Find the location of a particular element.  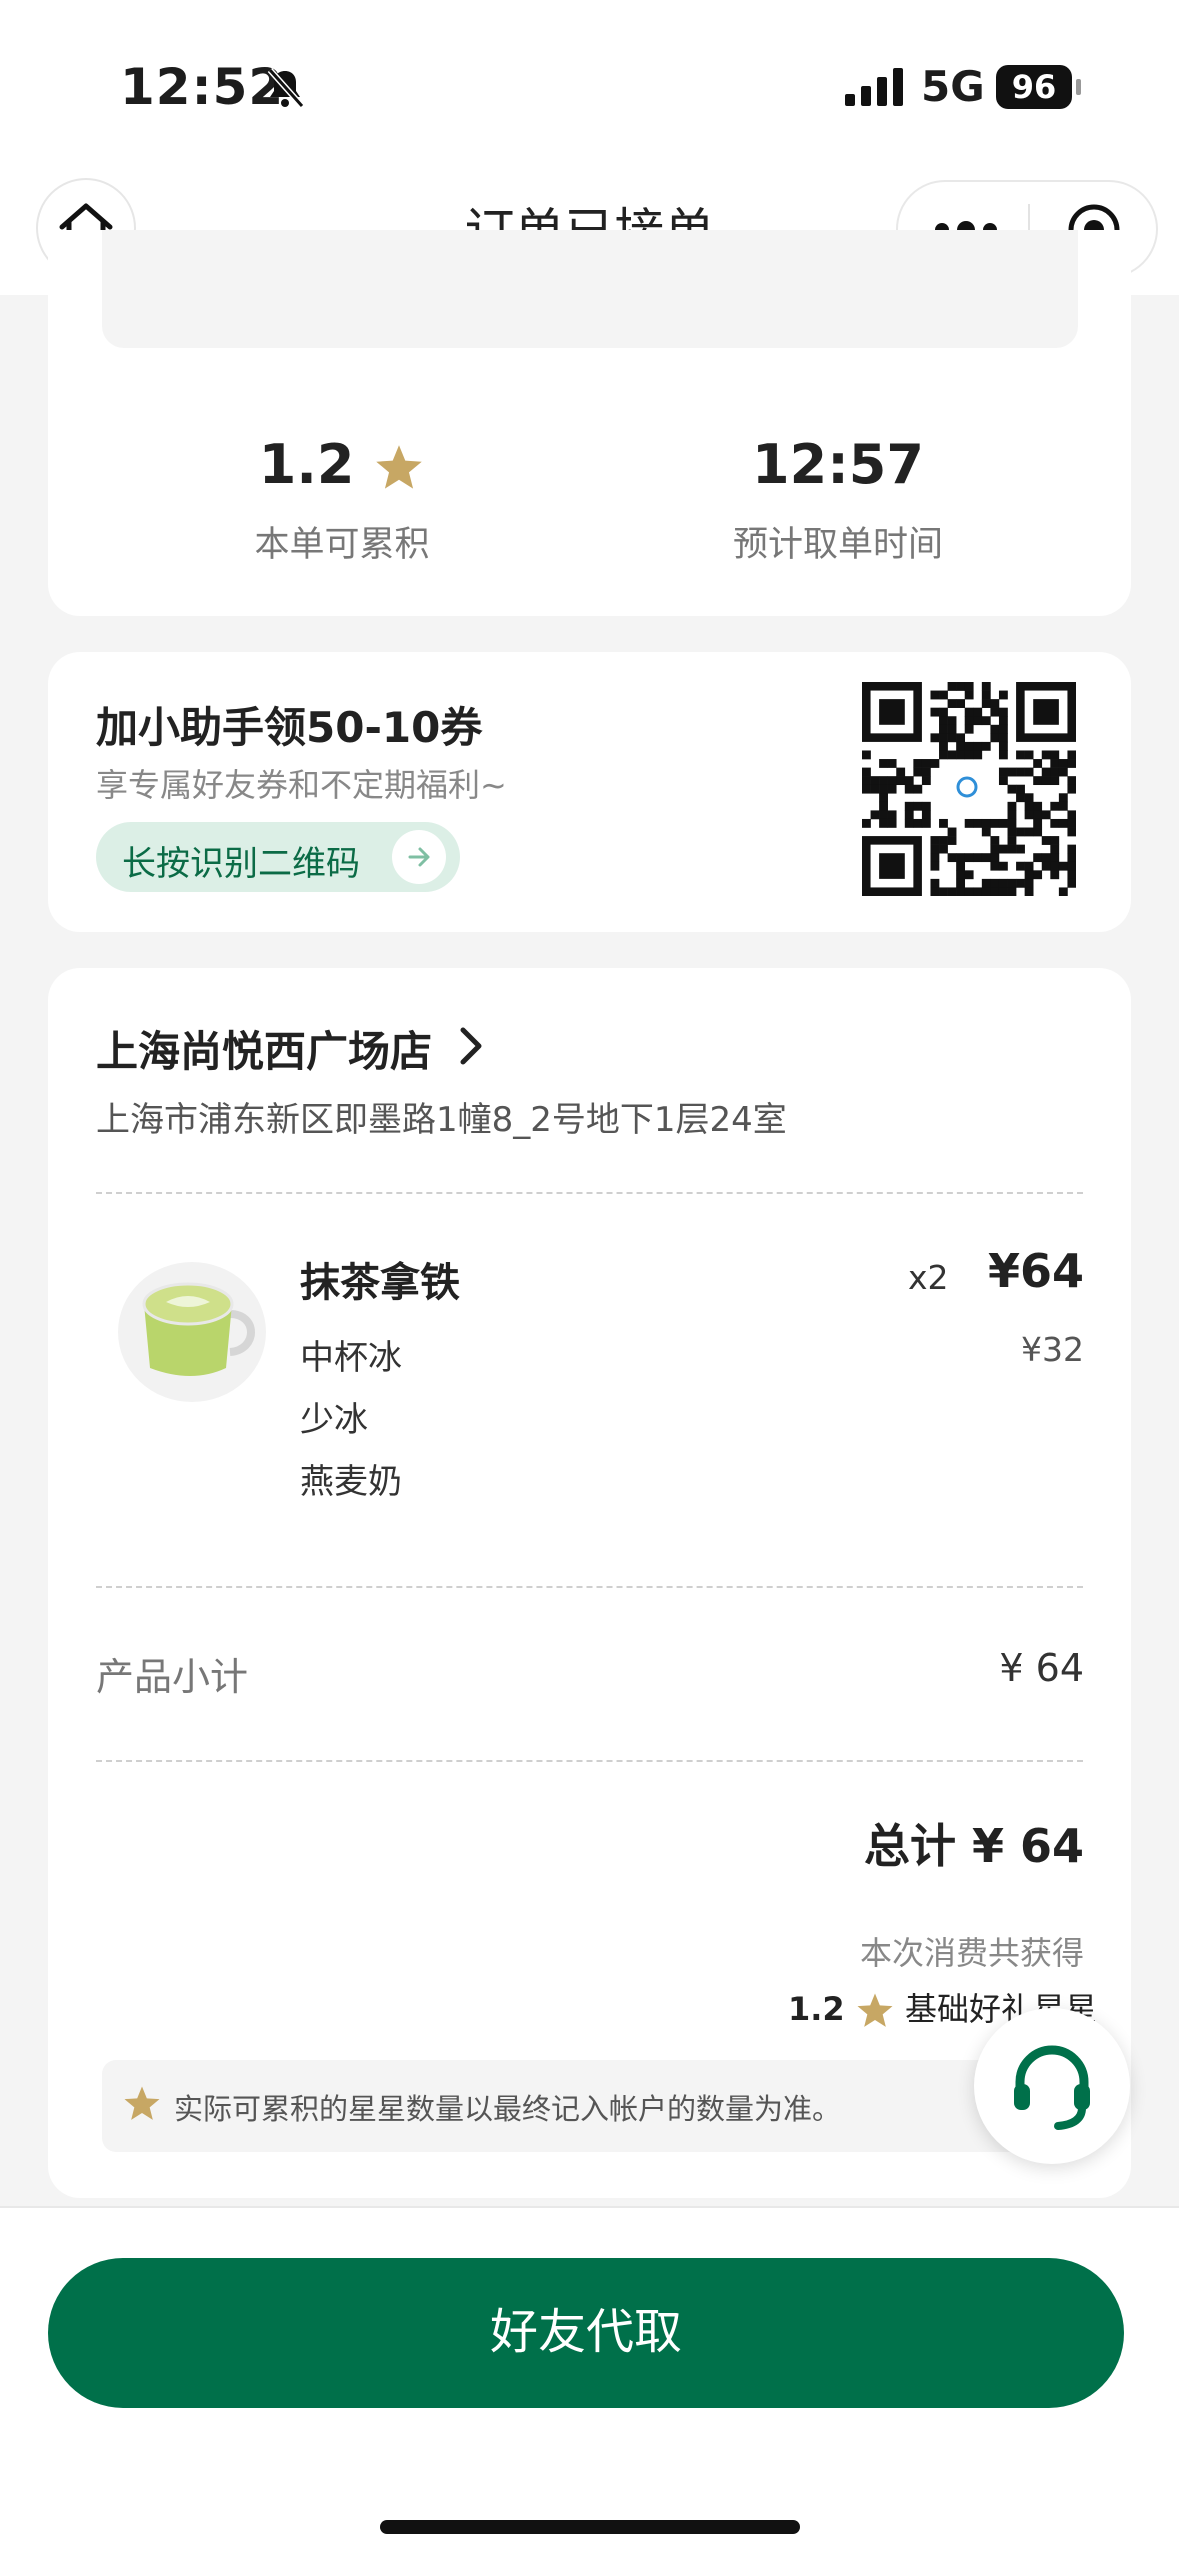

battery-tip is located at coordinates (1078, 87).